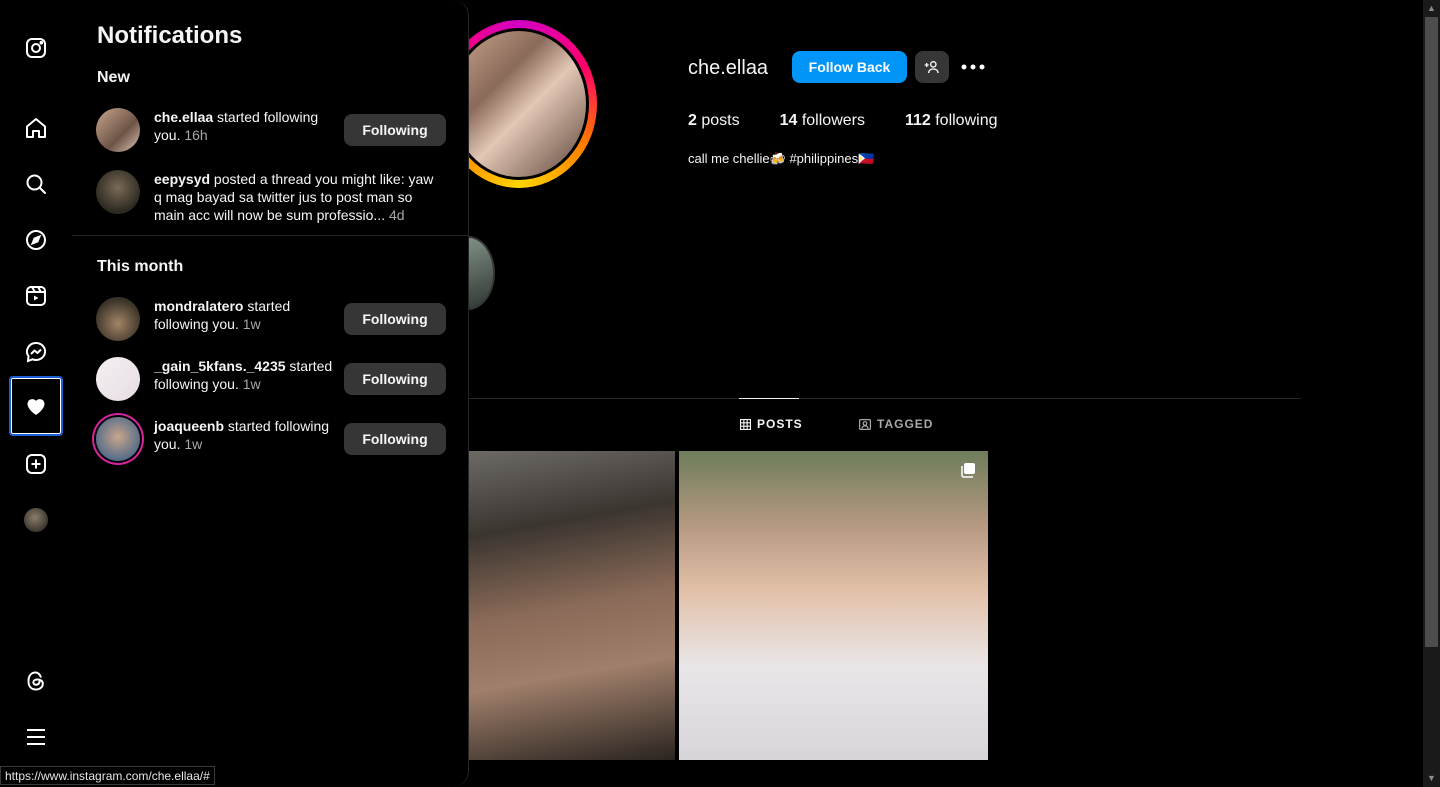 The image size is (1440, 787). I want to click on tabs-divider, so click(885, 398).